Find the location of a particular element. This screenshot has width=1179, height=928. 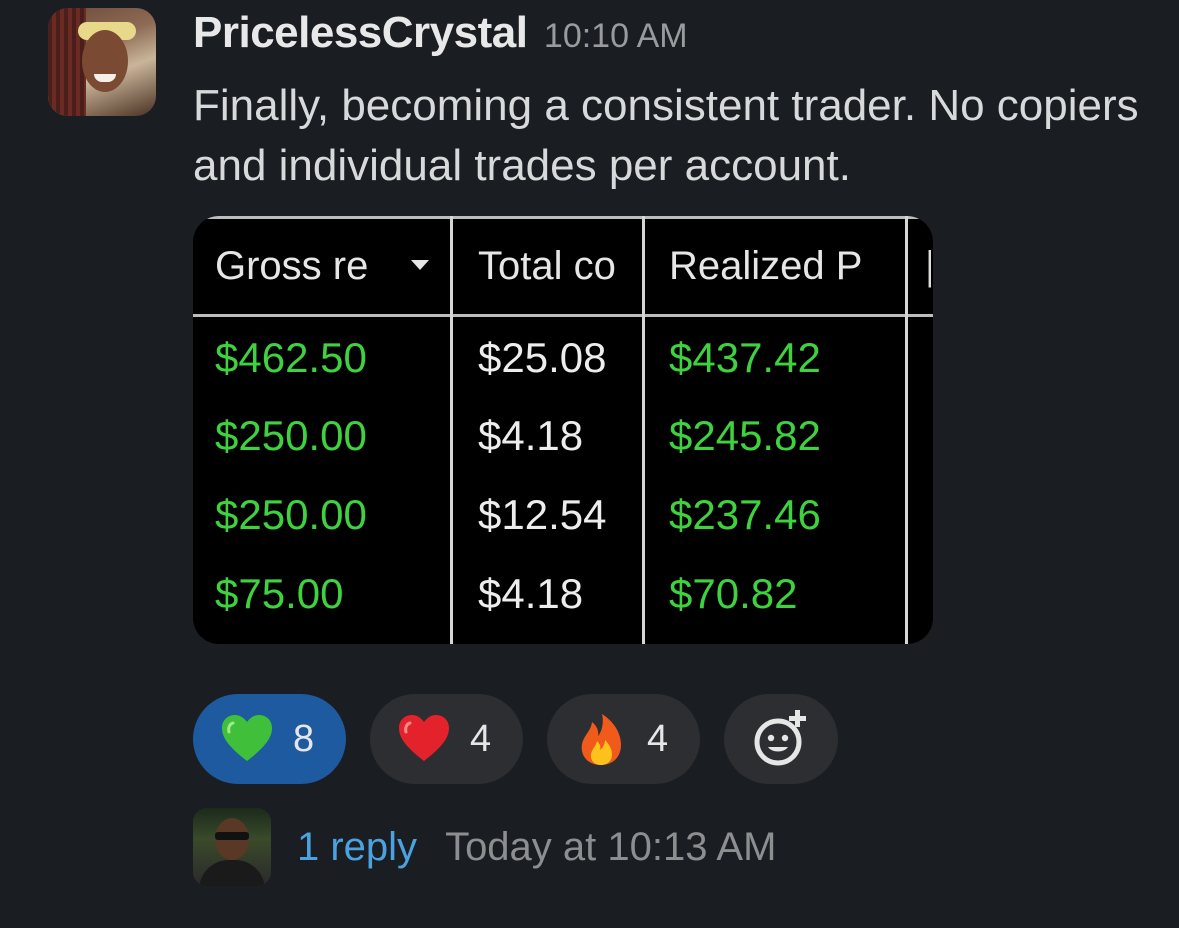

message-header: PricelessCrystal 10:10 AM is located at coordinates (440, 33).